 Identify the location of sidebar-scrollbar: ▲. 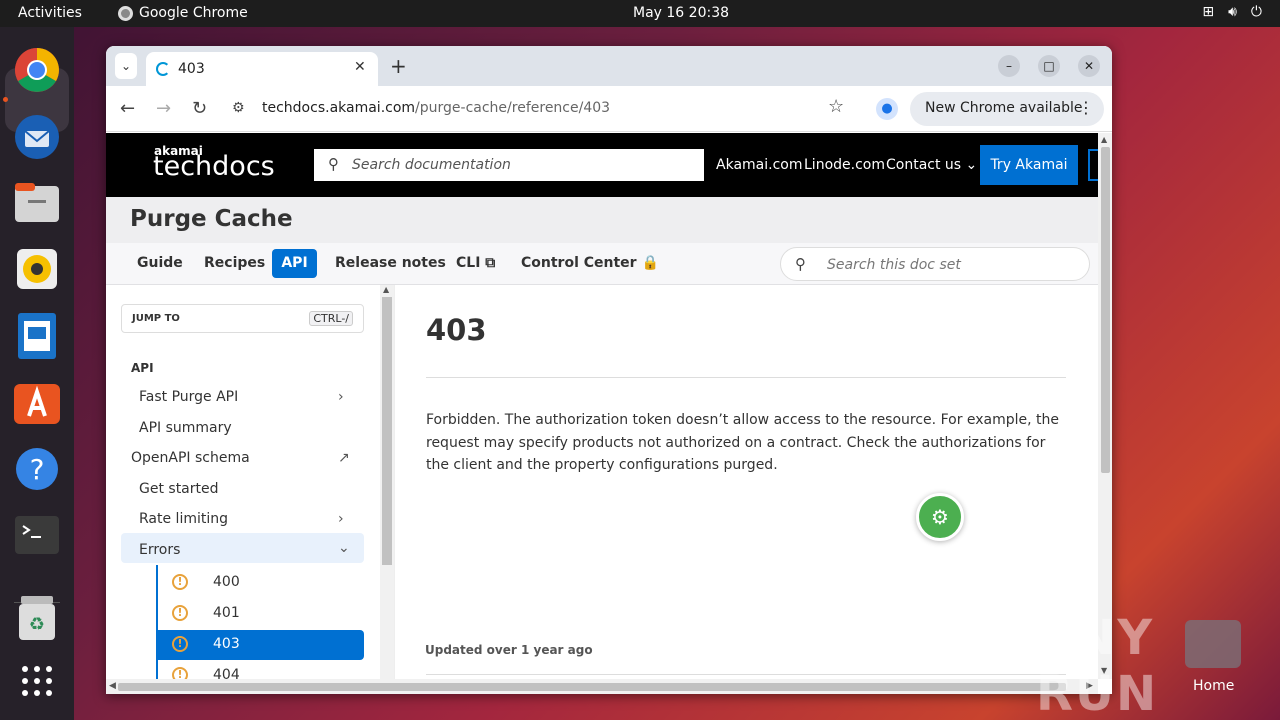
(387, 482).